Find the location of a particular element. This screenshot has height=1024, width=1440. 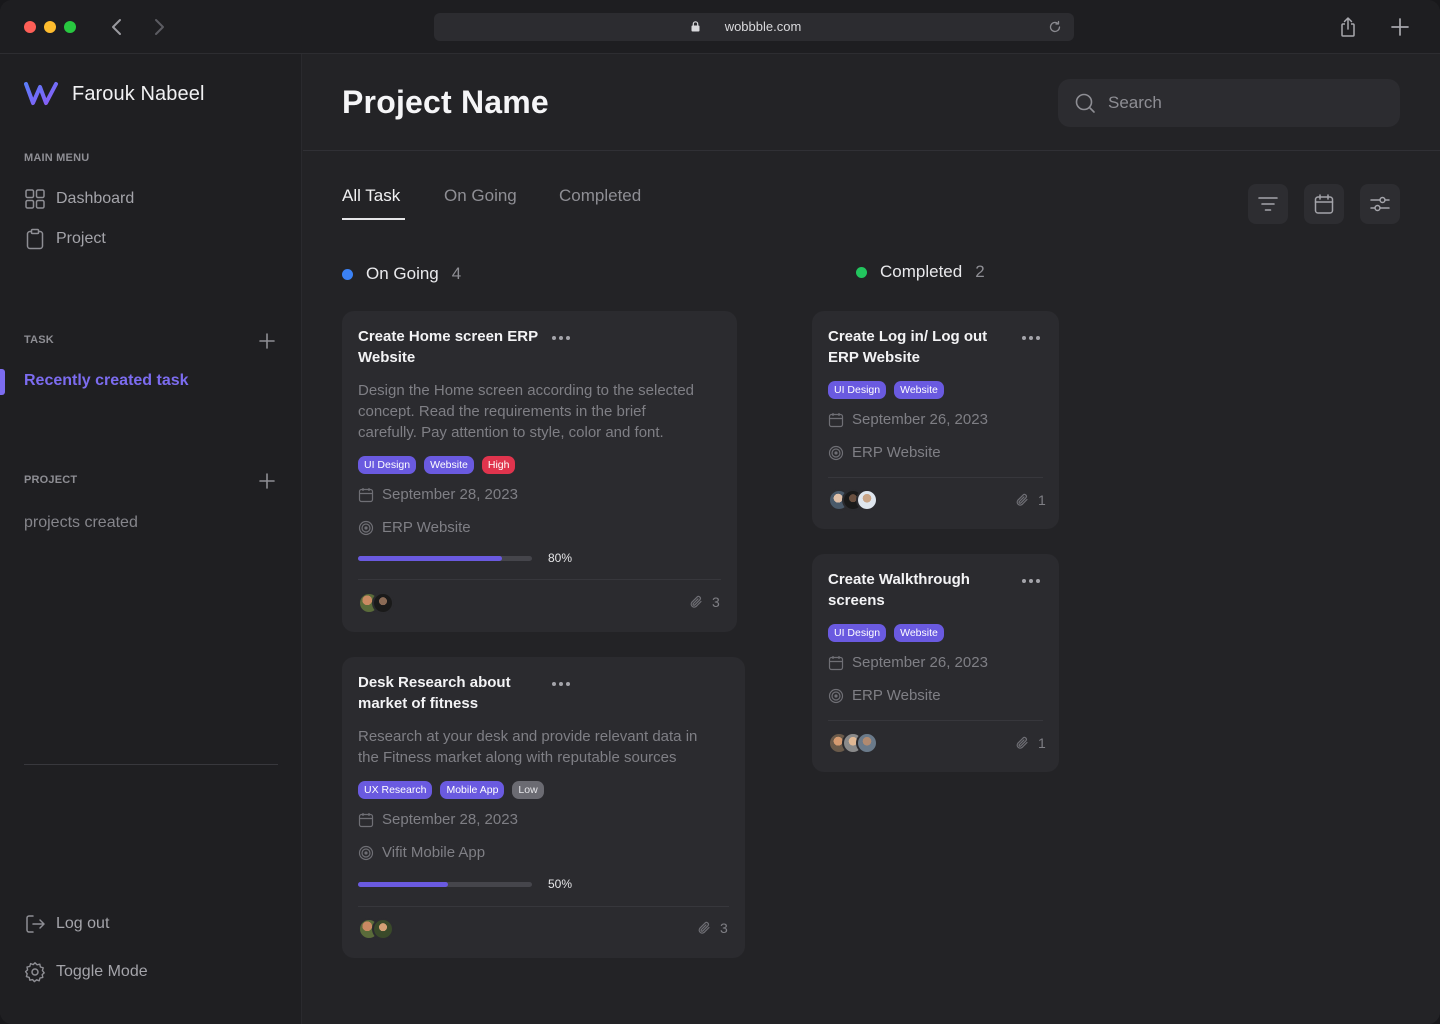

new-tab-icon is located at coordinates (1400, 27).